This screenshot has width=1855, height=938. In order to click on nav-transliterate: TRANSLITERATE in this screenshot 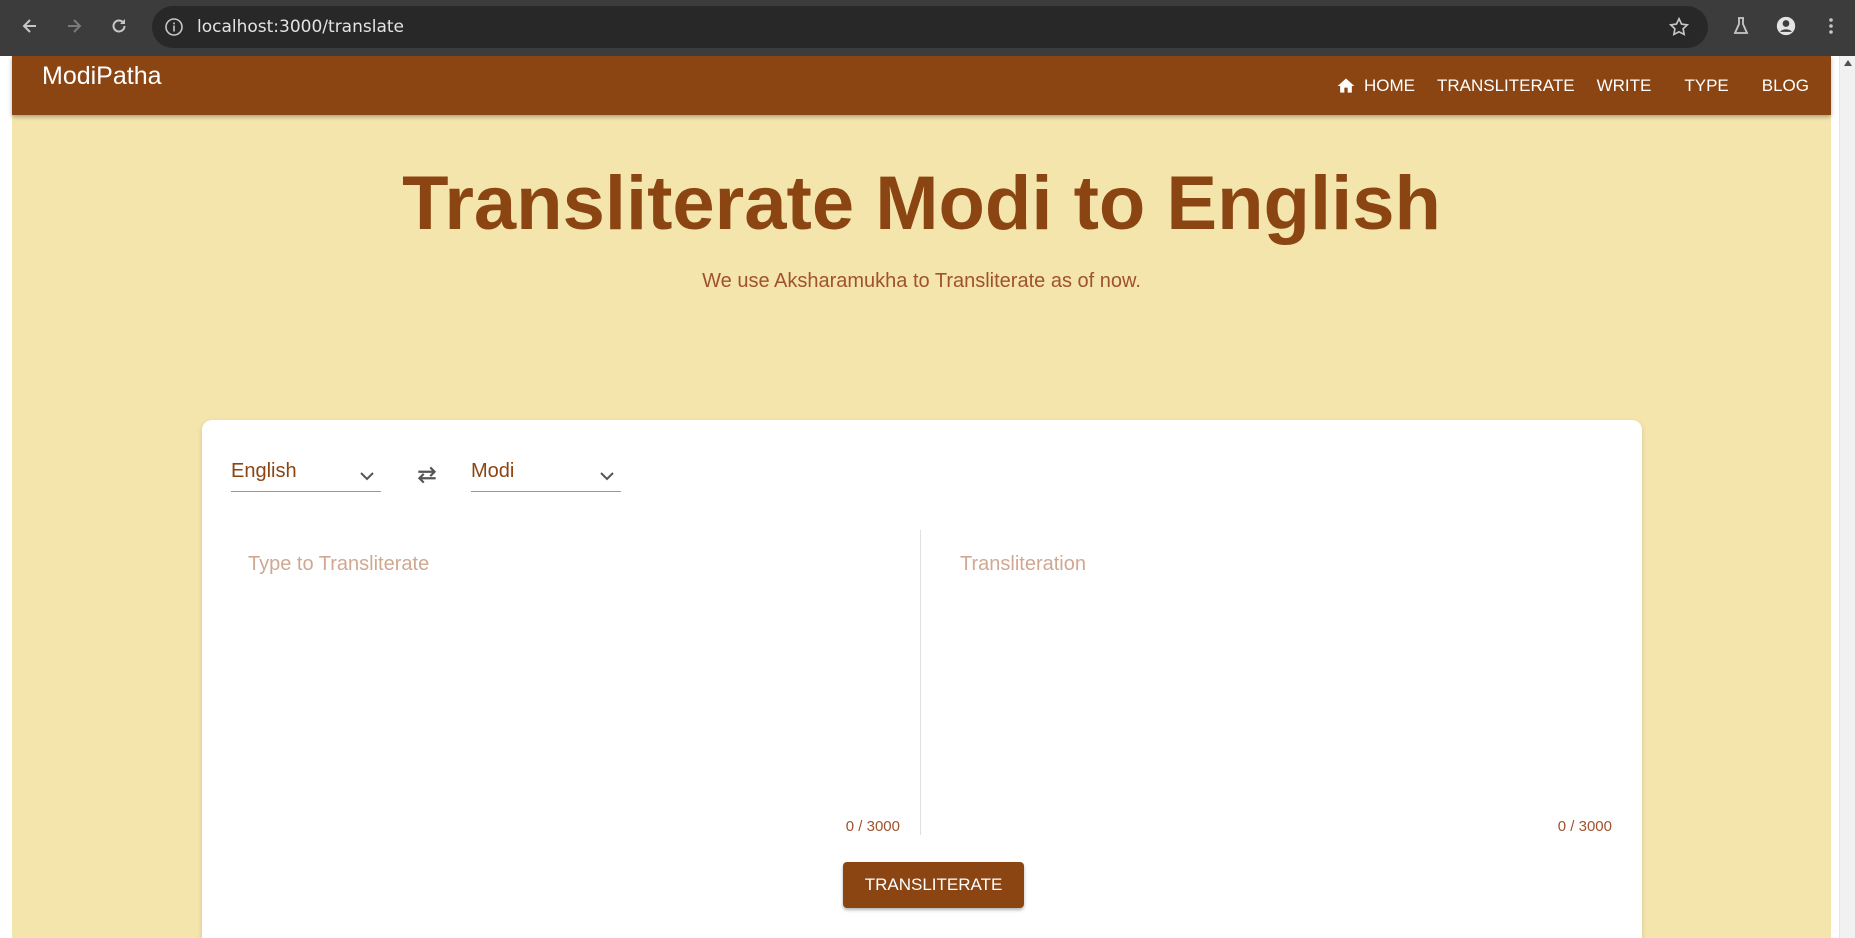, I will do `click(1506, 86)`.